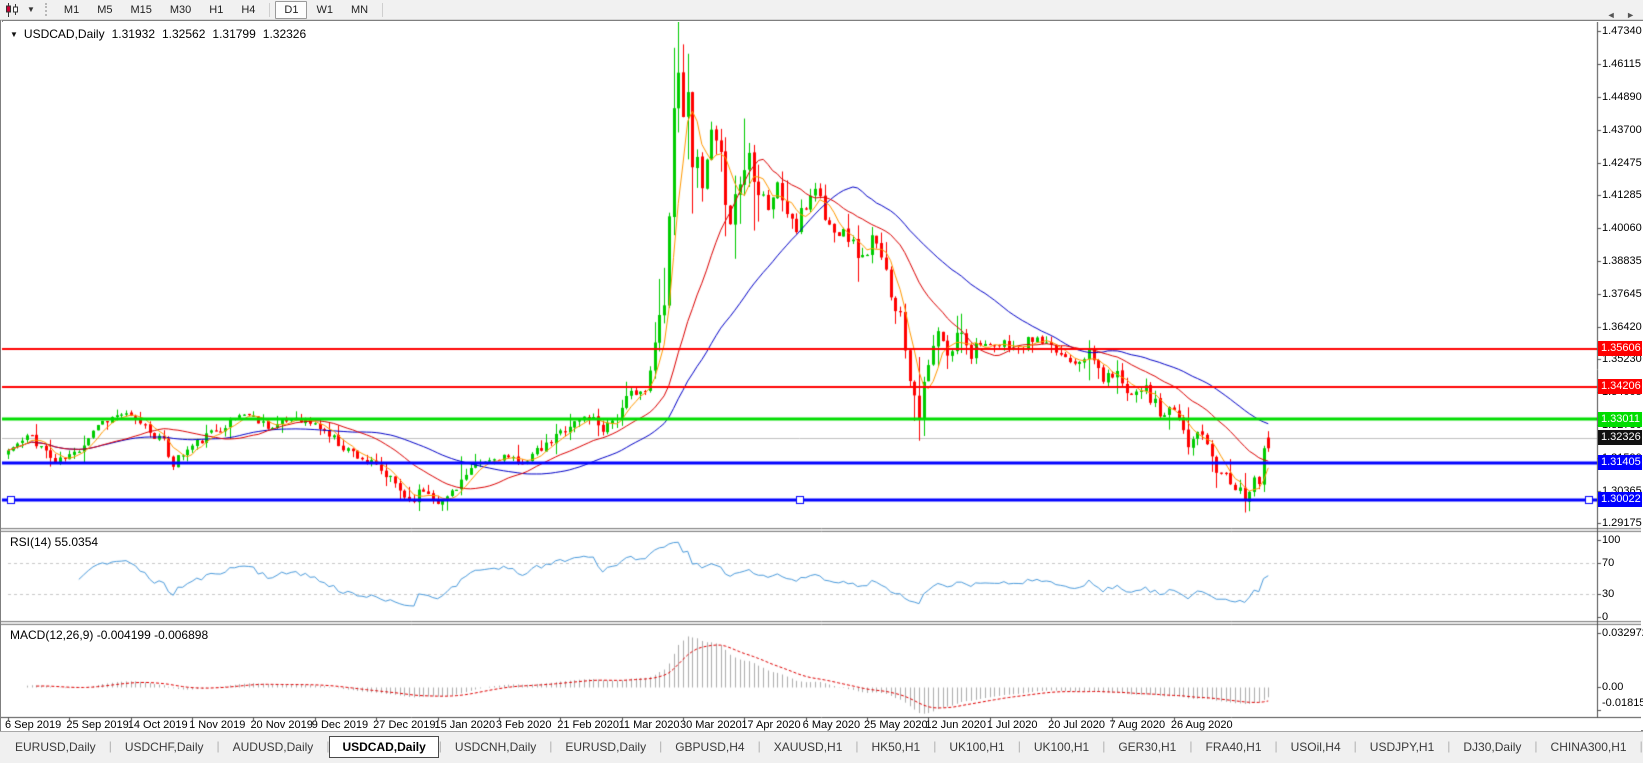  I want to click on date-axis-label: 14 Oct 2019, so click(157, 725).